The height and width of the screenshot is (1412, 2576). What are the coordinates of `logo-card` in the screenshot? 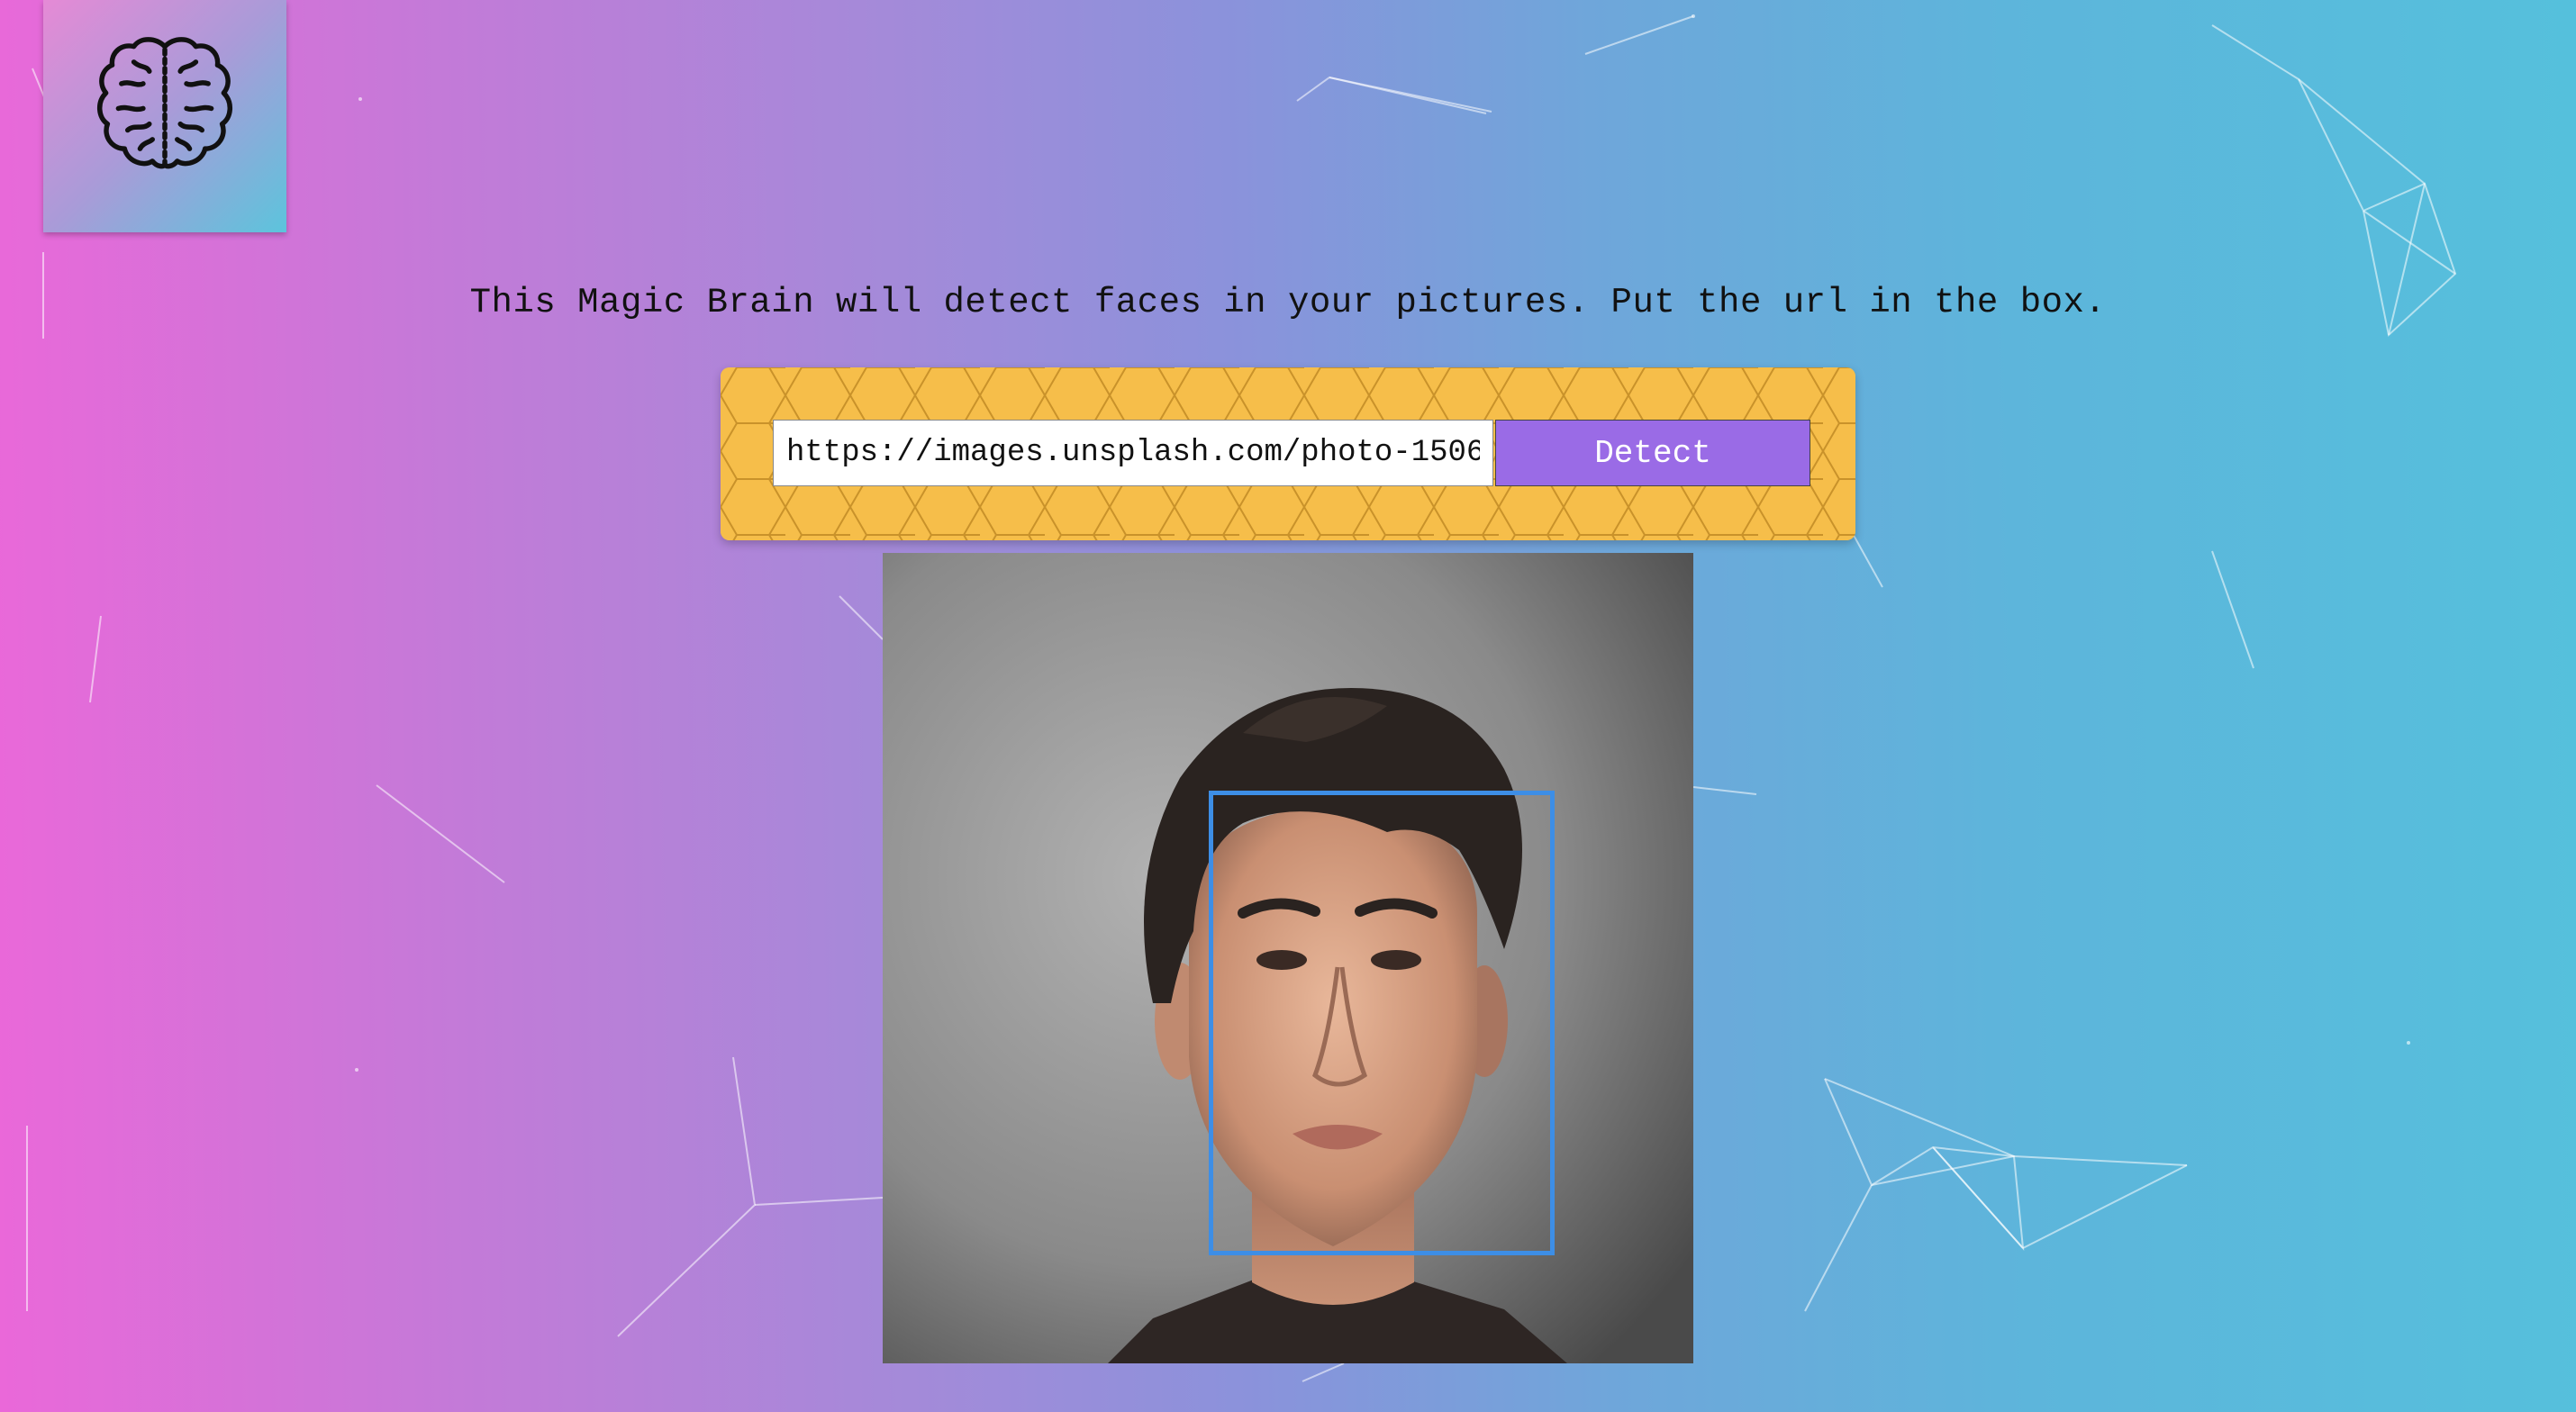 It's located at (164, 116).